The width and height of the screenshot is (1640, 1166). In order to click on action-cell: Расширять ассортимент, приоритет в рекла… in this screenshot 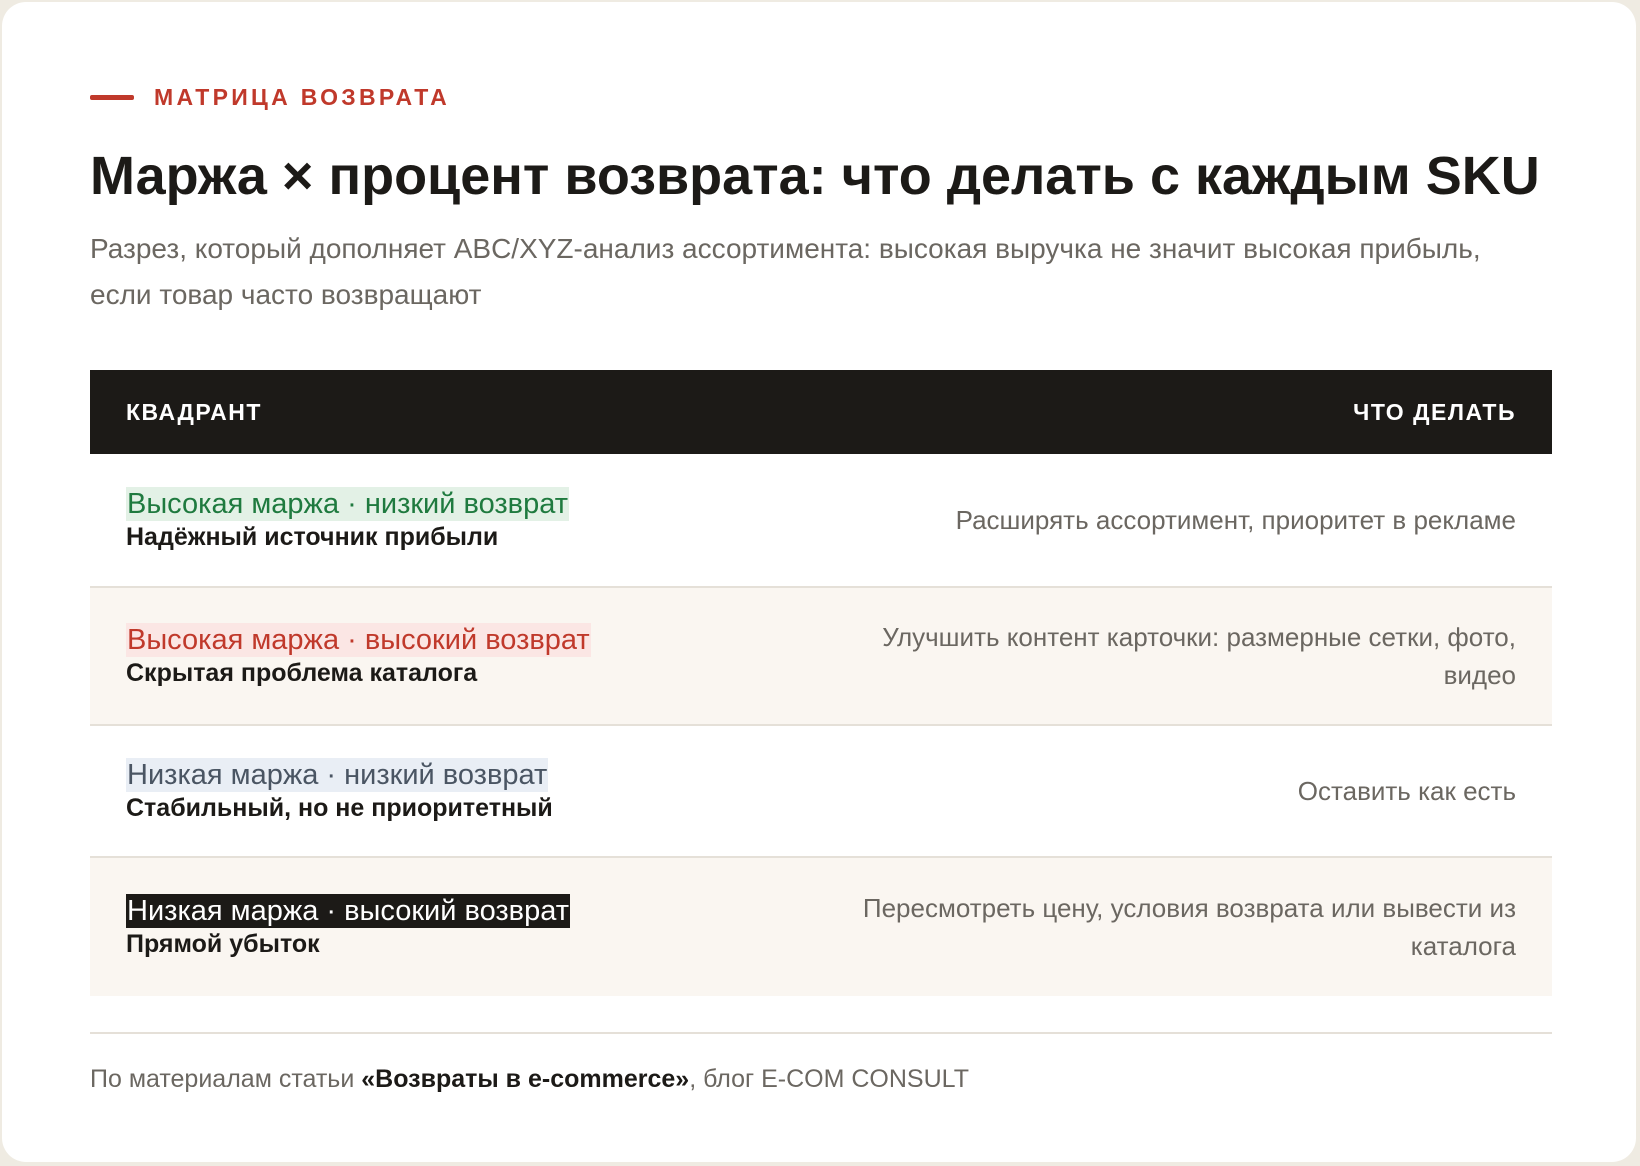, I will do `click(1235, 520)`.